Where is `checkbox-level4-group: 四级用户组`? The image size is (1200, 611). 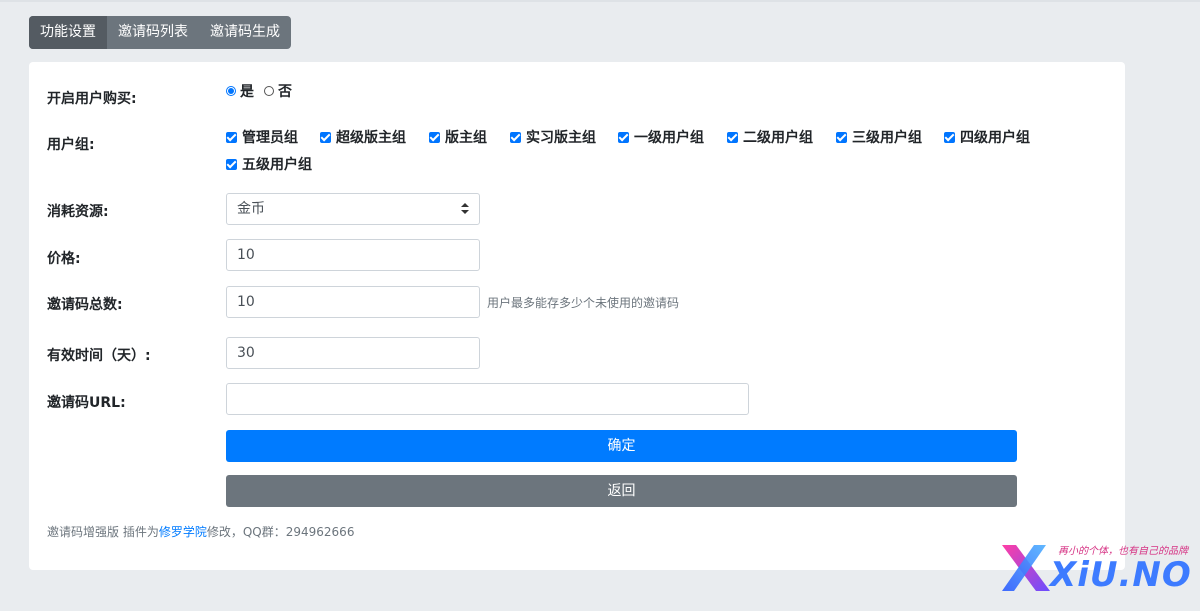
checkbox-level4-group: 四级用户组 is located at coordinates (987, 137).